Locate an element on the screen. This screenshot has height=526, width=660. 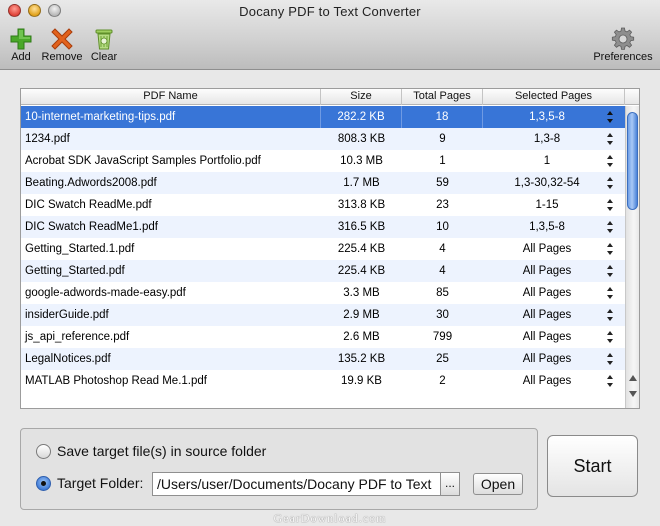
scrollbar-thumb is located at coordinates (632, 161).